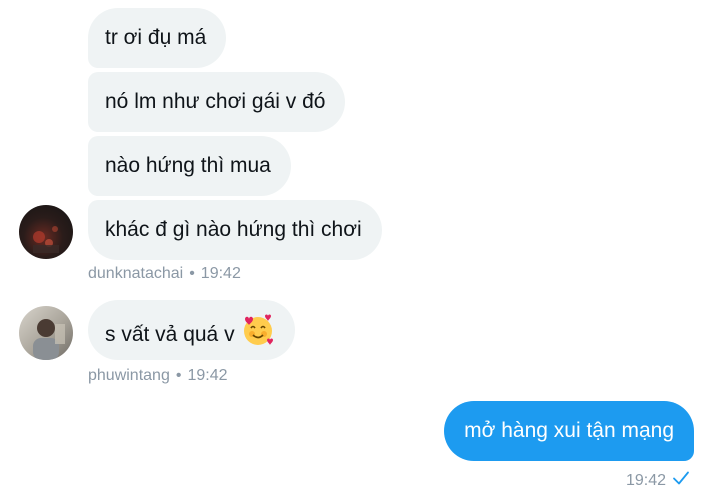 Image resolution: width=720 pixels, height=500 pixels. Describe the element at coordinates (129, 375) in the screenshot. I see `sender-name: phuwintang` at that location.